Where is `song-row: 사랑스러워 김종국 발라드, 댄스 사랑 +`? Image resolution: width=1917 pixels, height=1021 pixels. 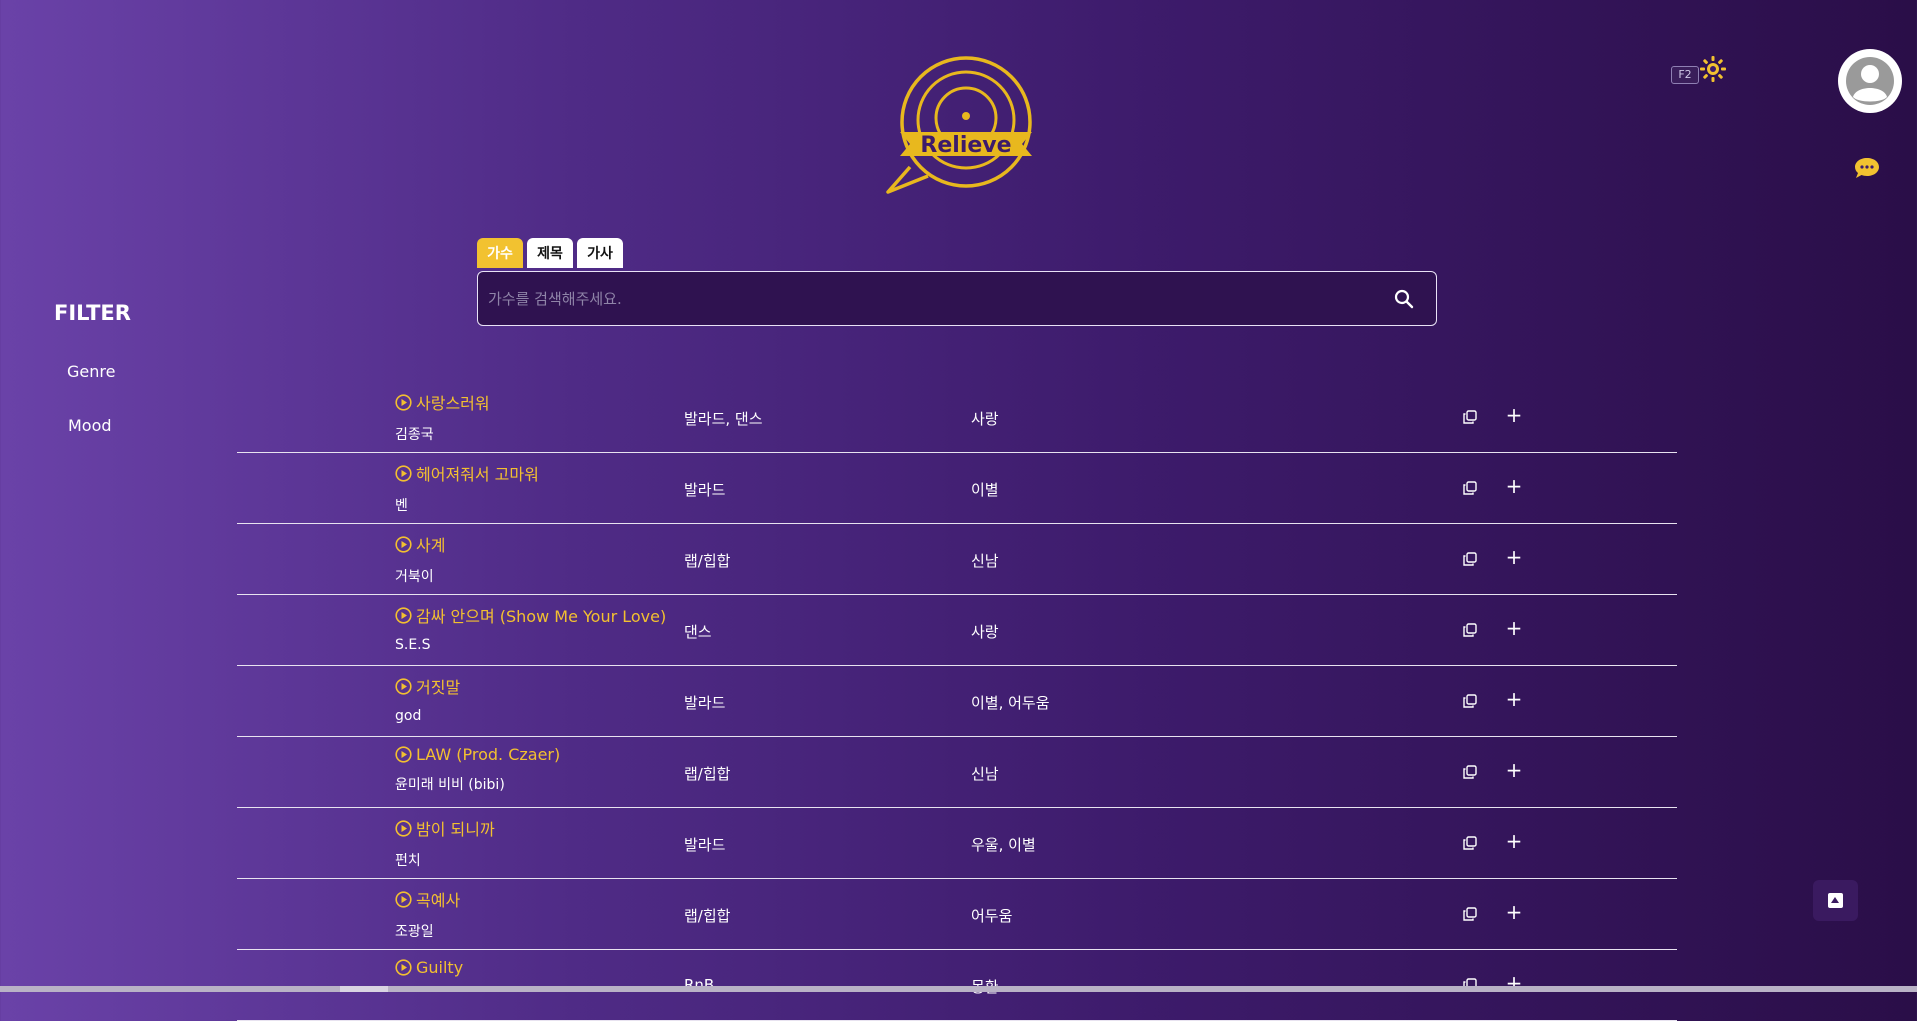 song-row: 사랑스러워 김종국 발라드, 댄스 사랑 + is located at coordinates (957, 417).